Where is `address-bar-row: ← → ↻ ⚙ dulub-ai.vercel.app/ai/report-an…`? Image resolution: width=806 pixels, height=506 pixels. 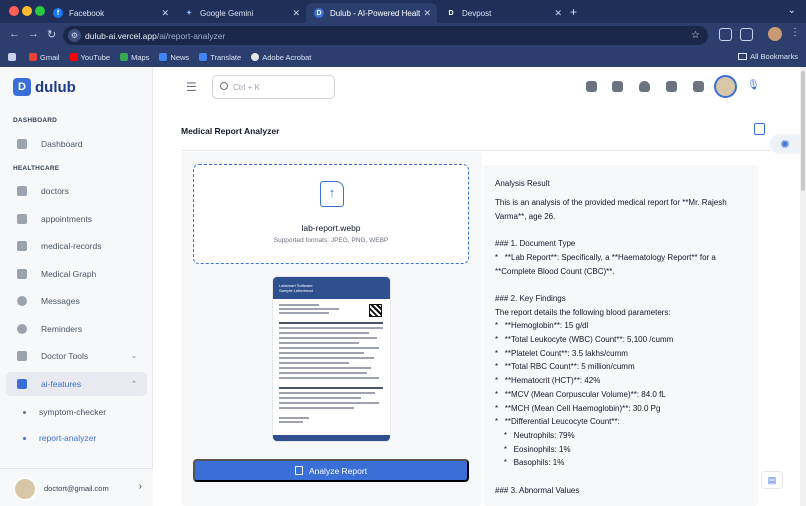
address-bar-row: ← → ↻ ⚙ dulub-ai.vercel.app/ai/report-an… is located at coordinates (403, 35).